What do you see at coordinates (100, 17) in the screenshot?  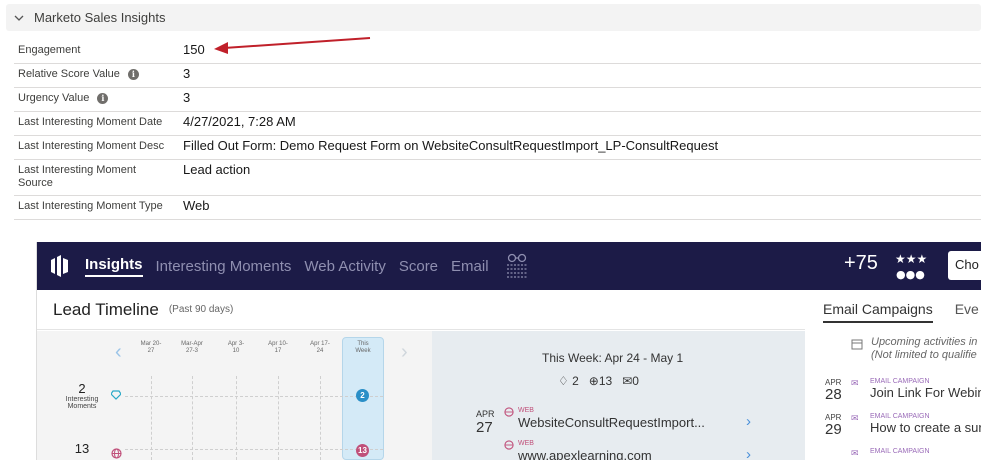 I see `section-title: Marketo Sales Insights` at bounding box center [100, 17].